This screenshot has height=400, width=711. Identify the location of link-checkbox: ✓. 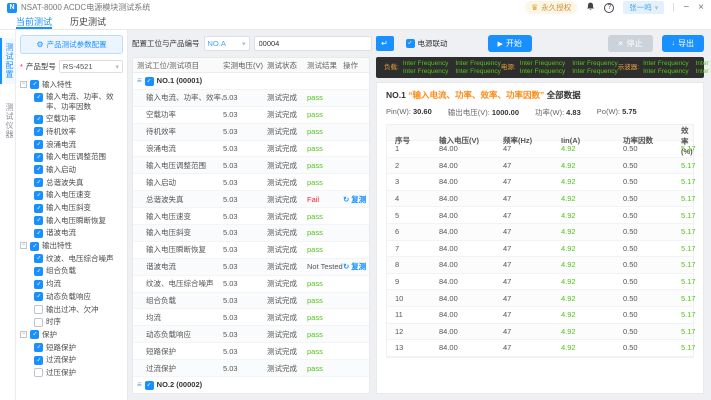
(410, 44).